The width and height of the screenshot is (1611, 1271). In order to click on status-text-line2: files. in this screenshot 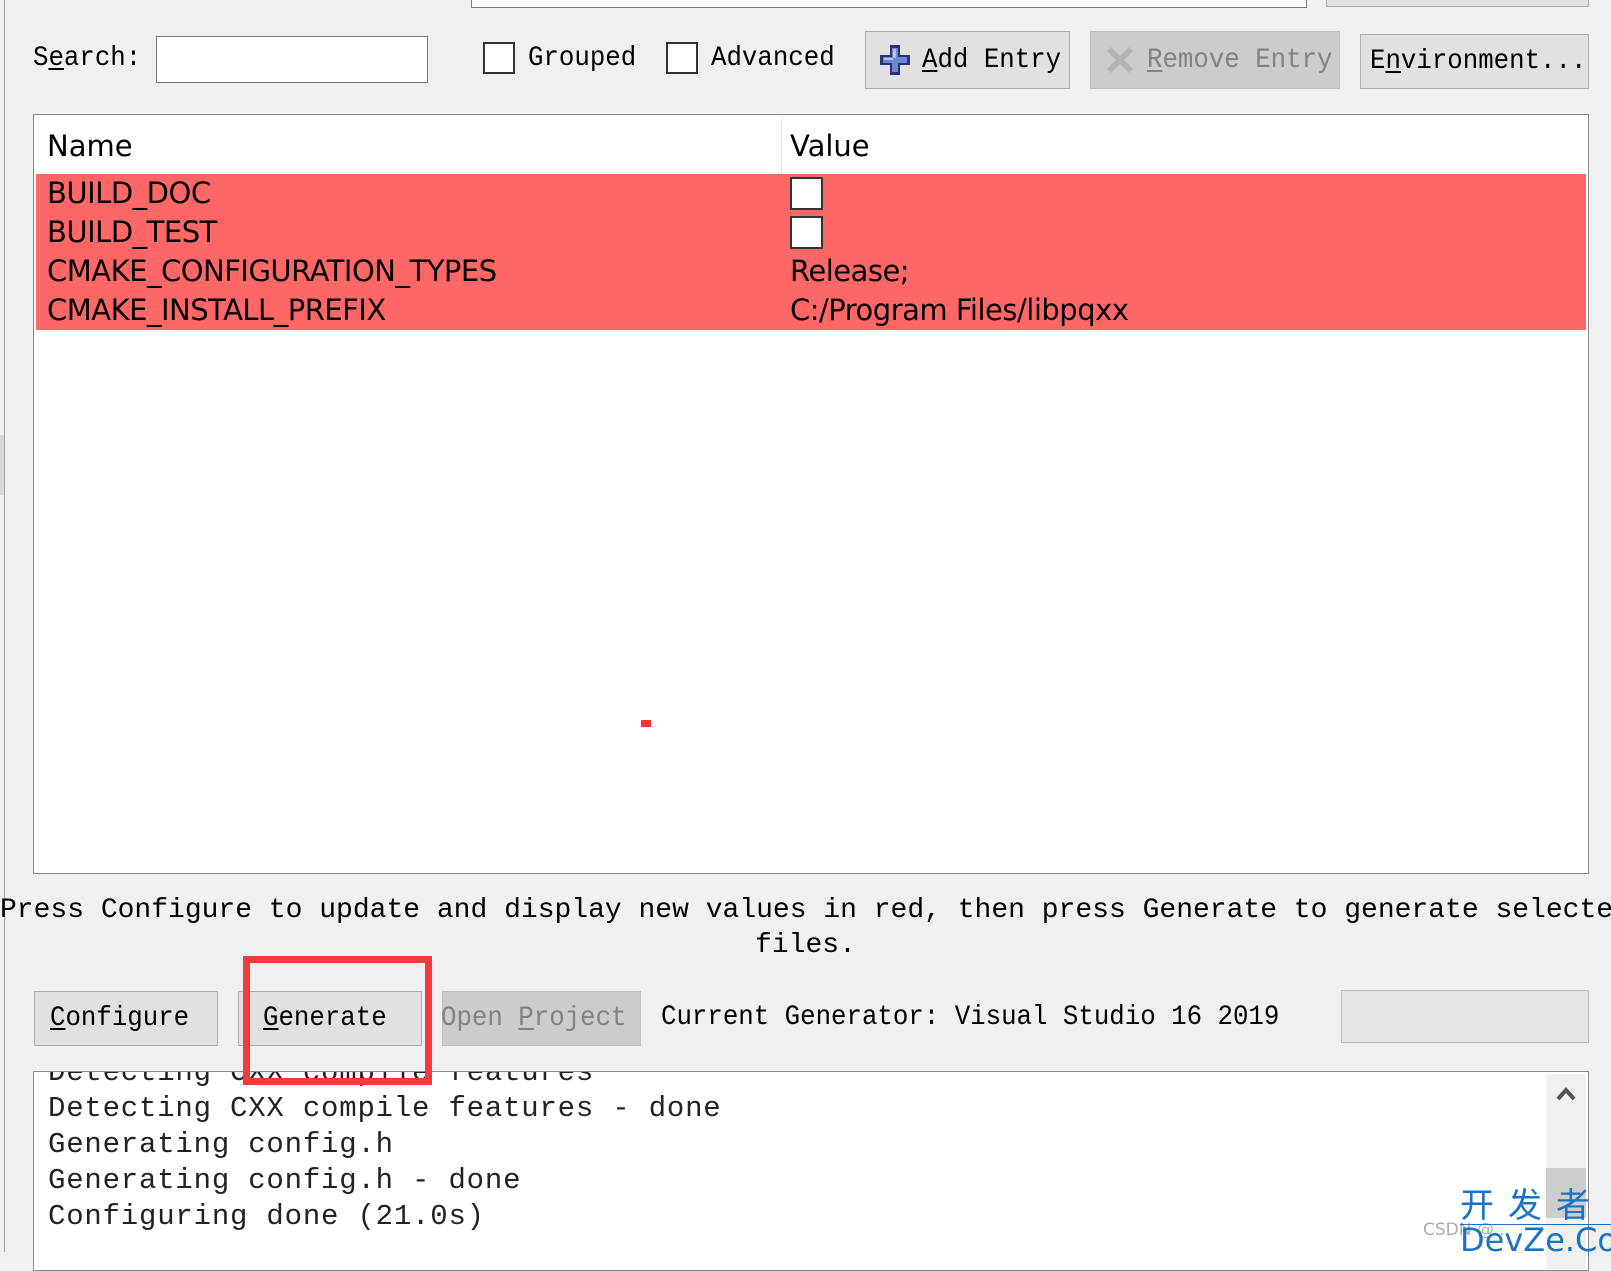, I will do `click(805, 945)`.